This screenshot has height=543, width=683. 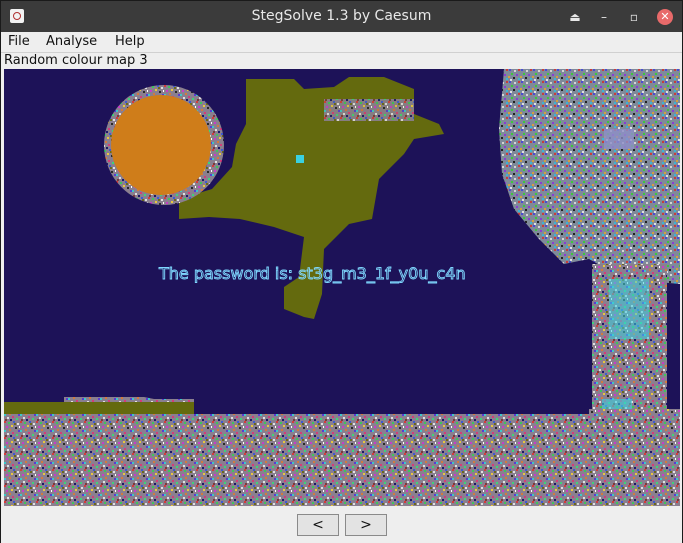 I want to click on navigation-bar: < >, so click(x=341, y=525).